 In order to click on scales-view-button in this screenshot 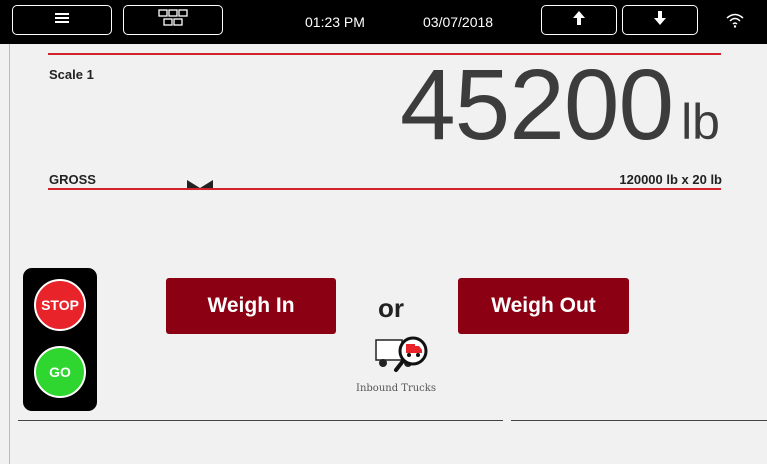, I will do `click(173, 20)`.